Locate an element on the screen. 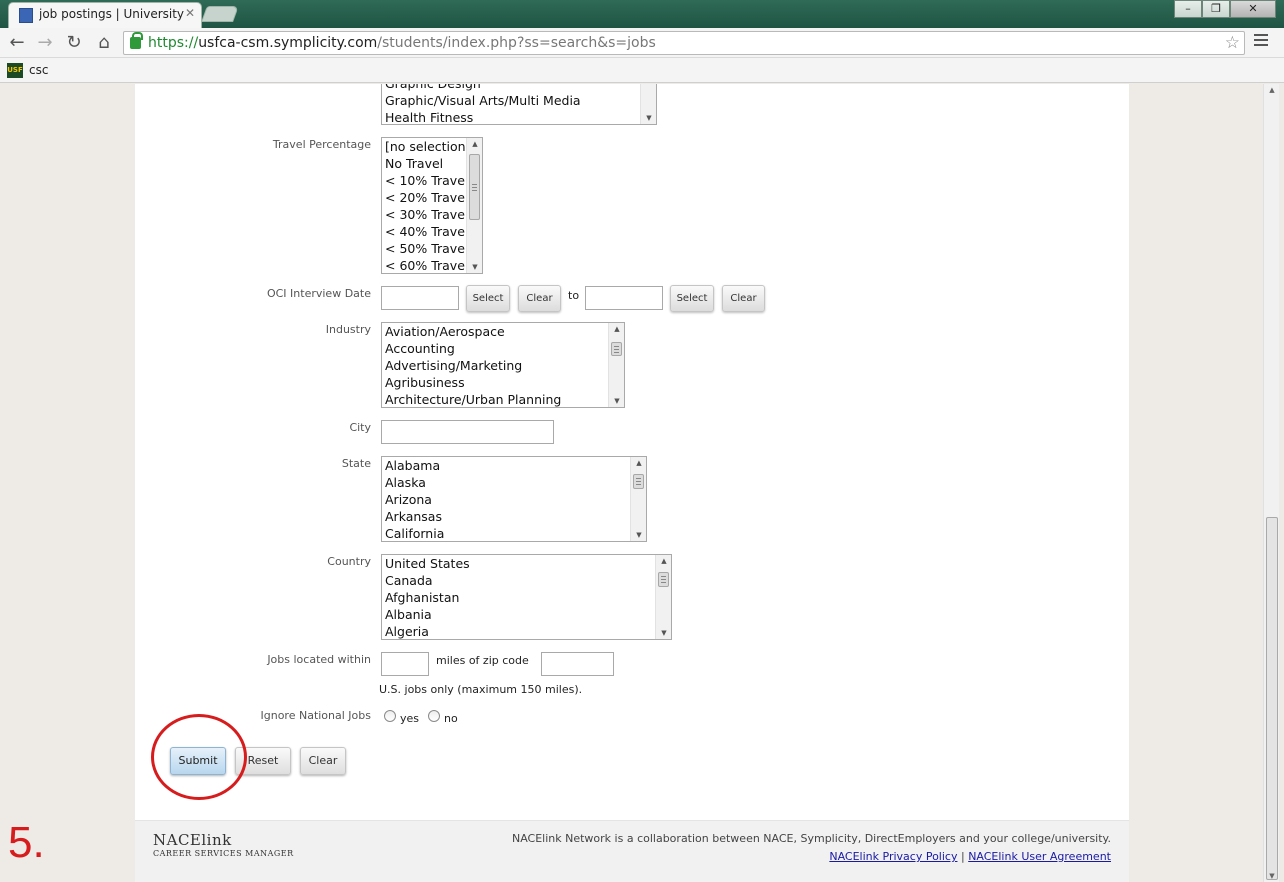 The image size is (1284, 882). lock-icon is located at coordinates (136, 40).